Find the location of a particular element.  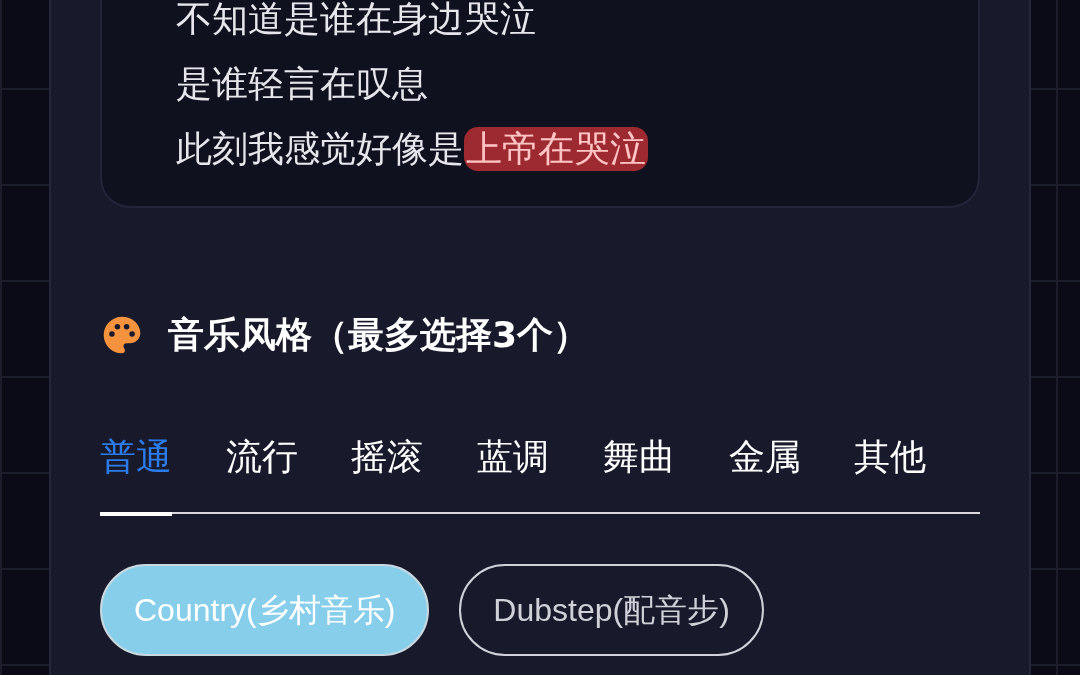

genre-tab: 金属 is located at coordinates (791, 471).